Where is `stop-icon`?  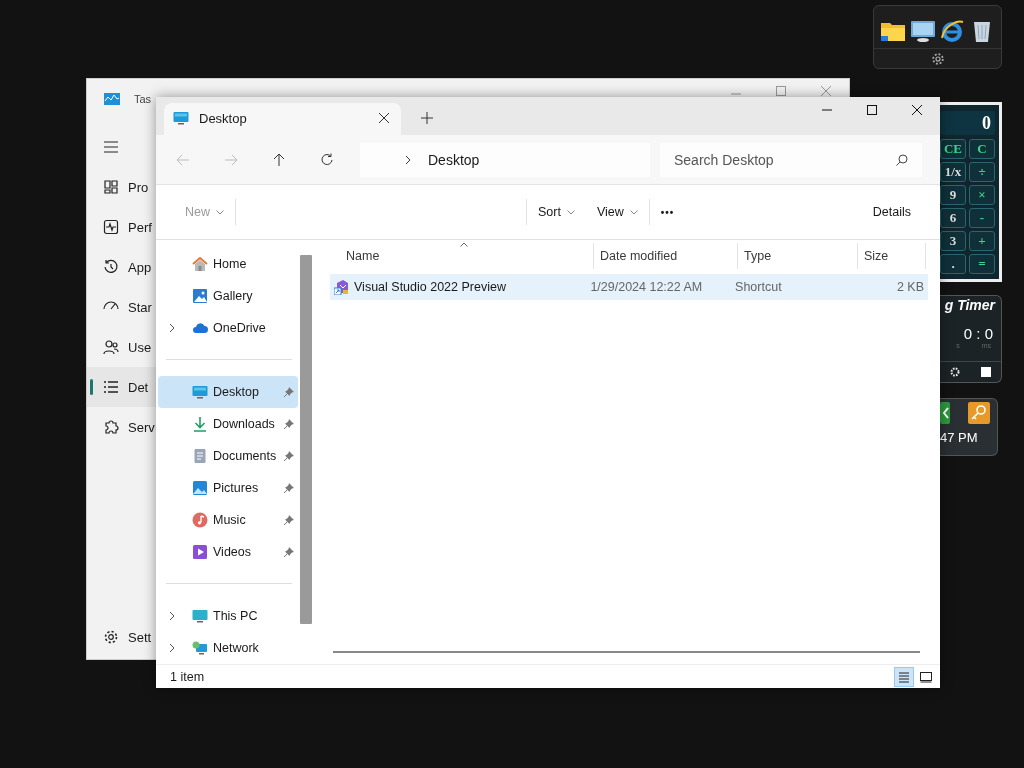
stop-icon is located at coordinates (985, 372).